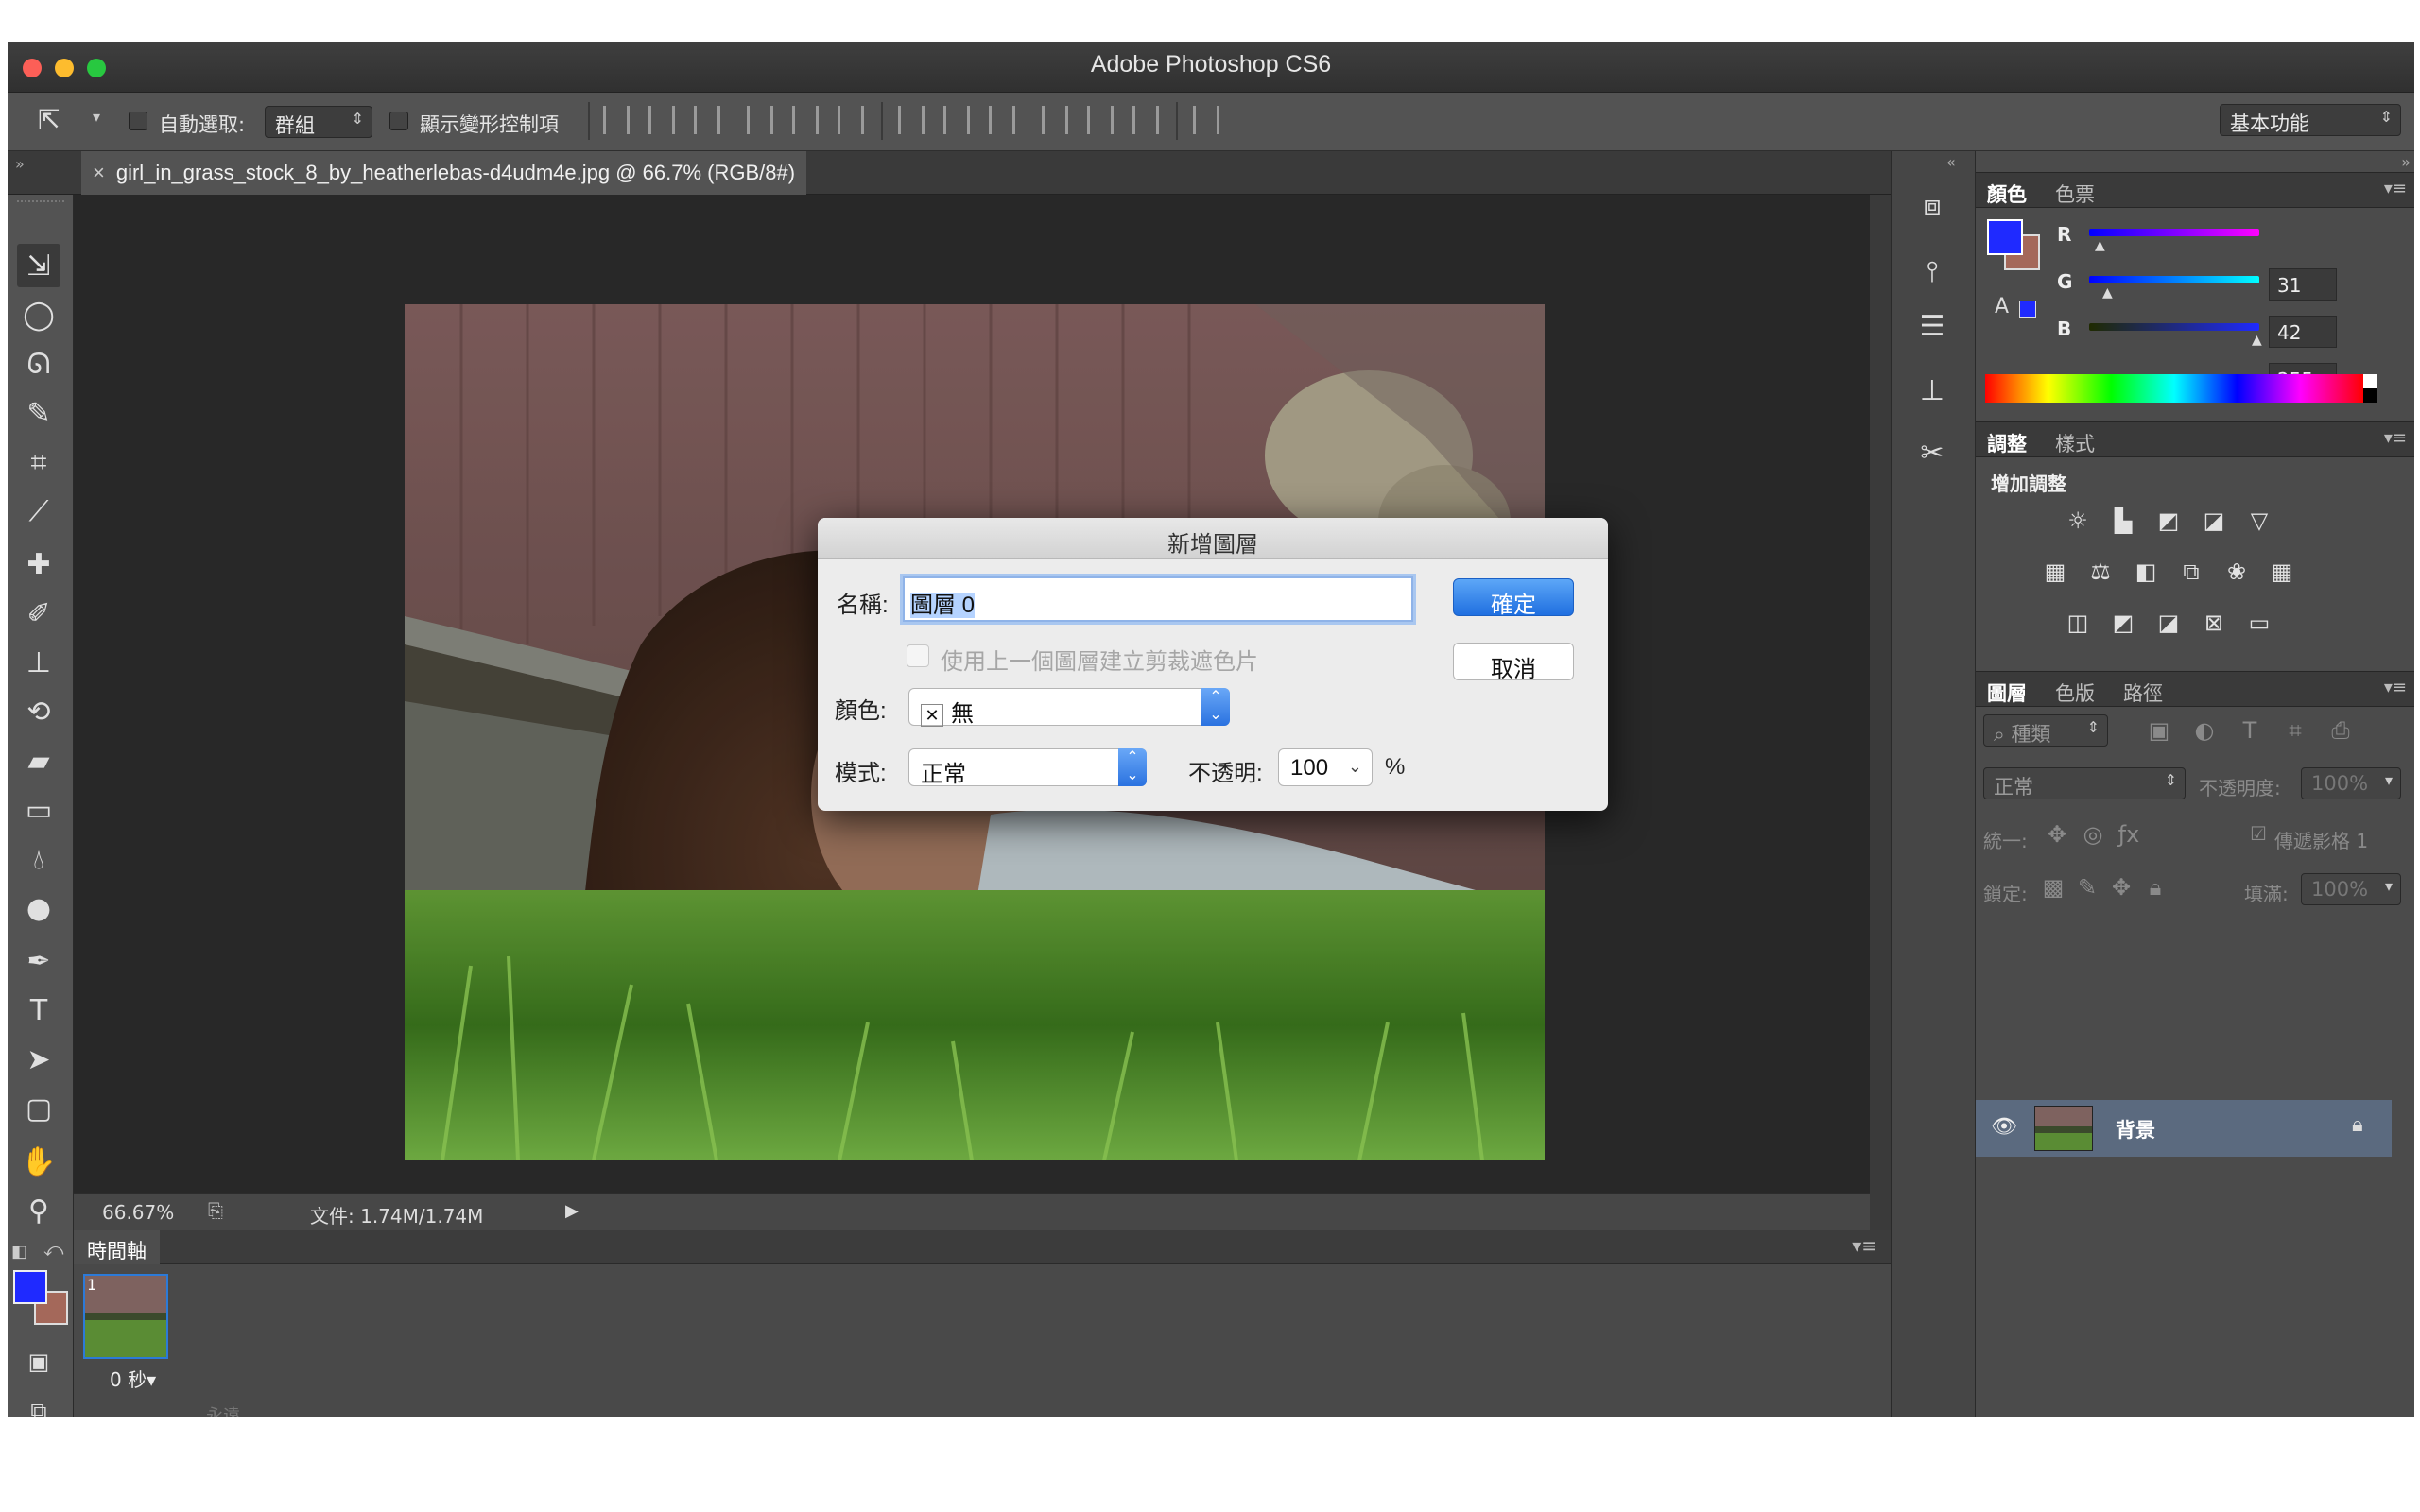 Image resolution: width=2420 pixels, height=1512 pixels. I want to click on quick-mask-icon: ▣, so click(38, 1361).